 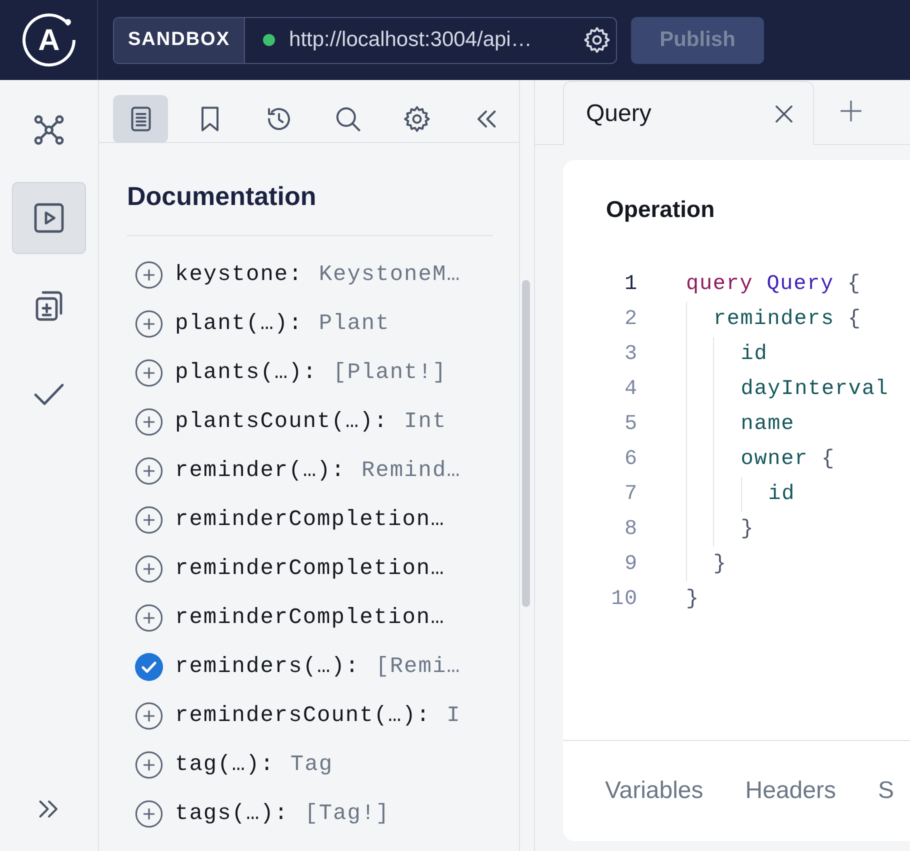 I want to click on field-type: Tag, so click(x=312, y=764).